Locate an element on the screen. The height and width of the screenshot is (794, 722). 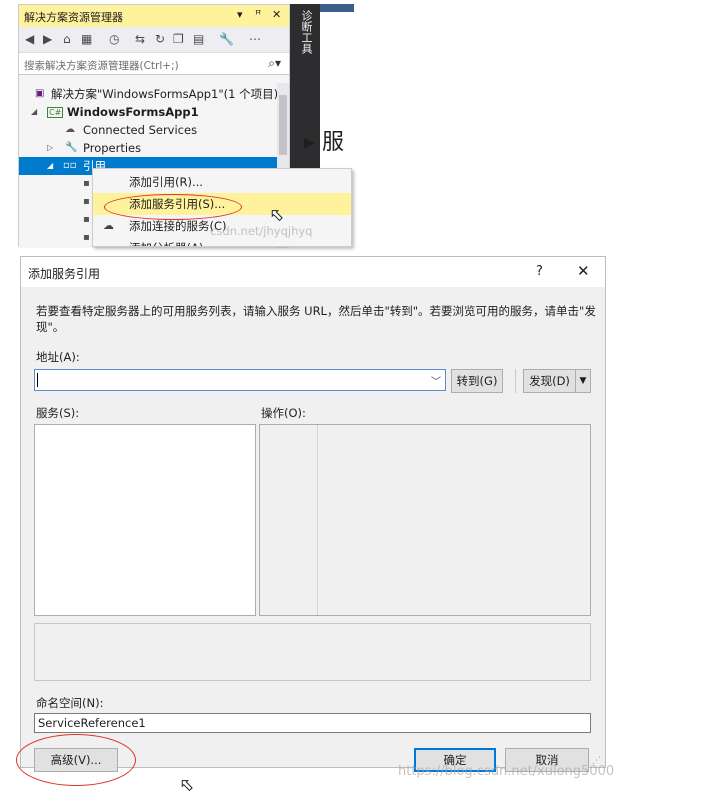
show-all-files-icon: ▤ is located at coordinates (198, 39).